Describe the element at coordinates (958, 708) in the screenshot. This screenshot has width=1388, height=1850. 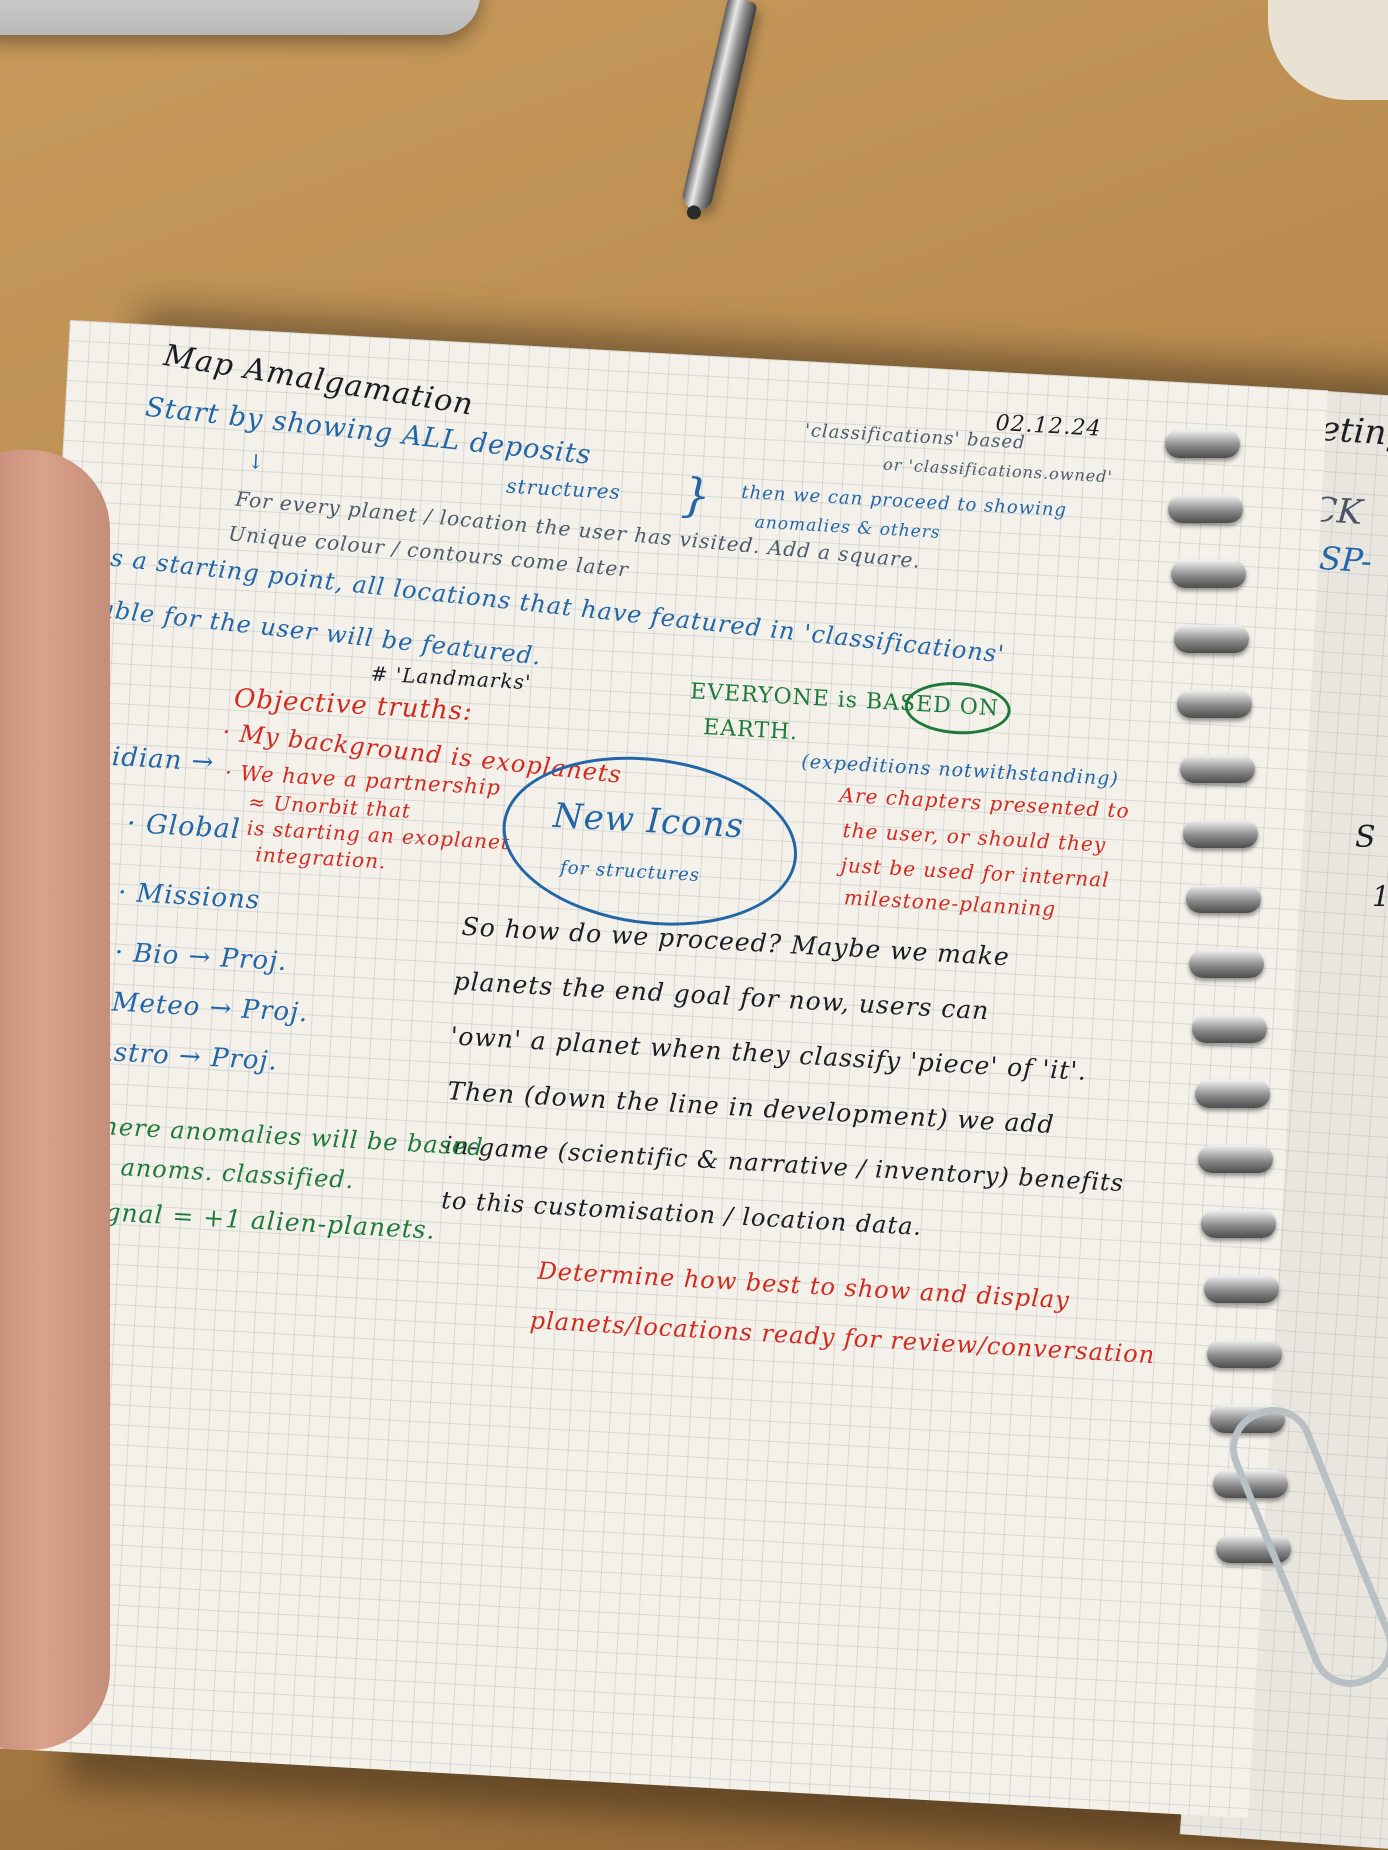
I see `based-circle` at that location.